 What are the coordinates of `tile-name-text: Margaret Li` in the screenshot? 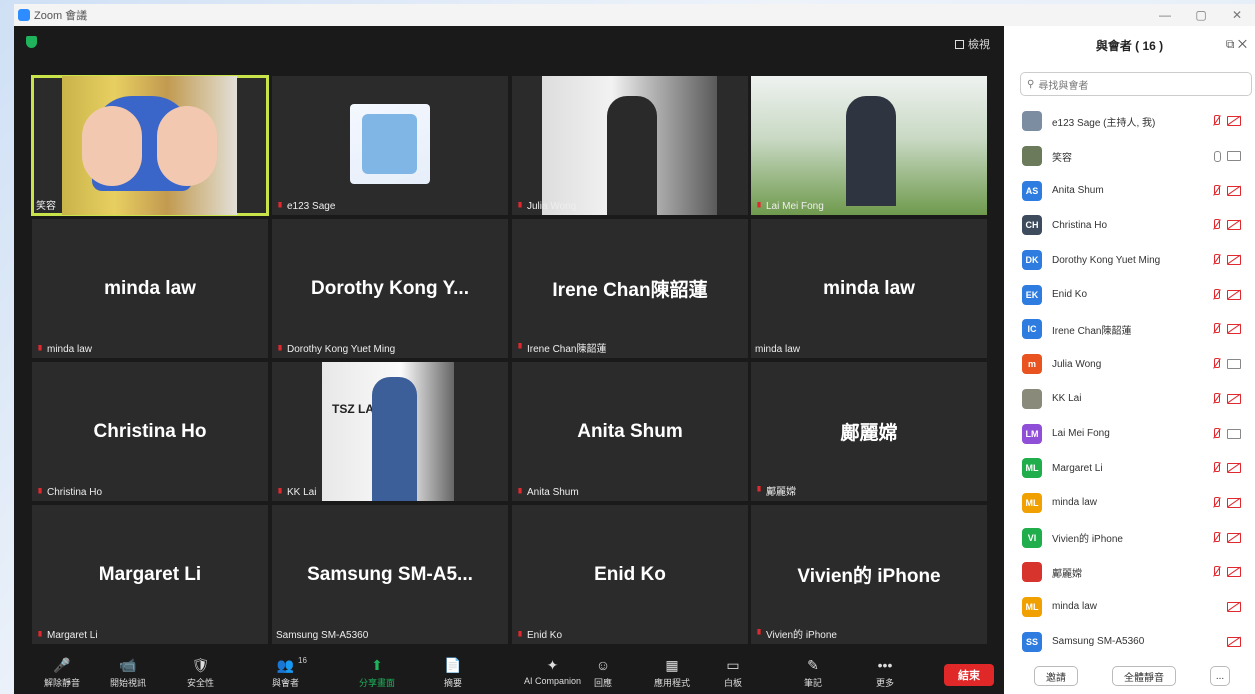 It's located at (72, 635).